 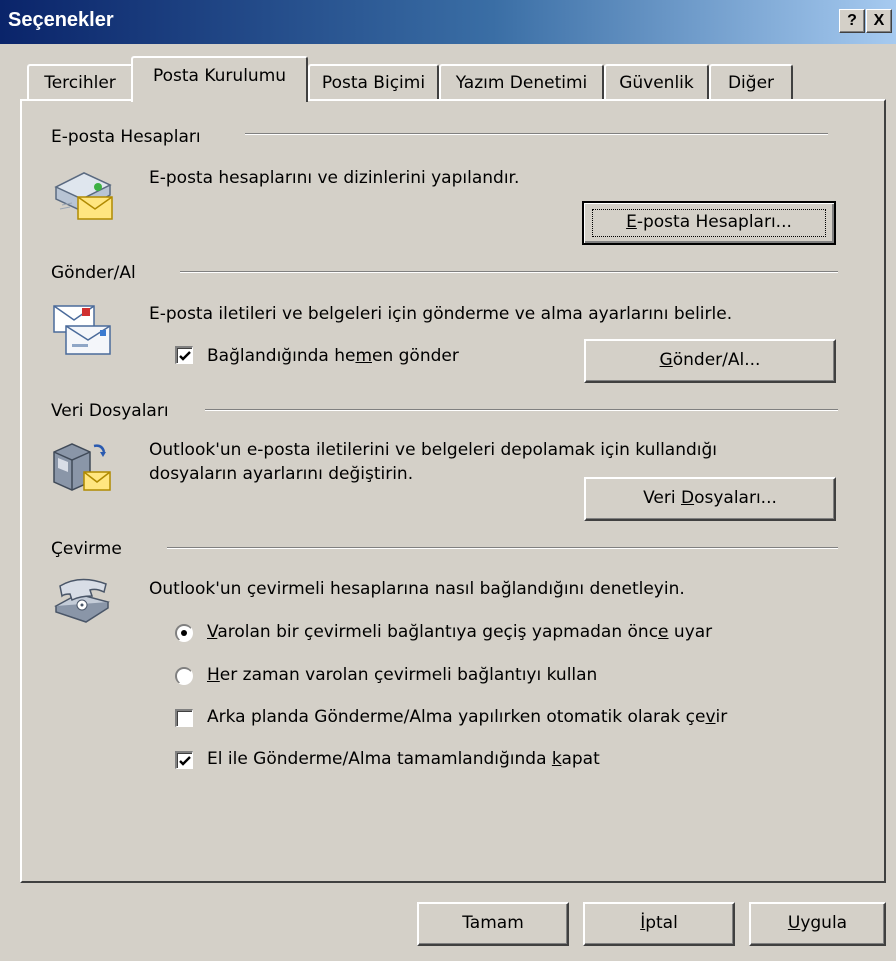 What do you see at coordinates (659, 924) in the screenshot?
I see `cancel-button: İptal` at bounding box center [659, 924].